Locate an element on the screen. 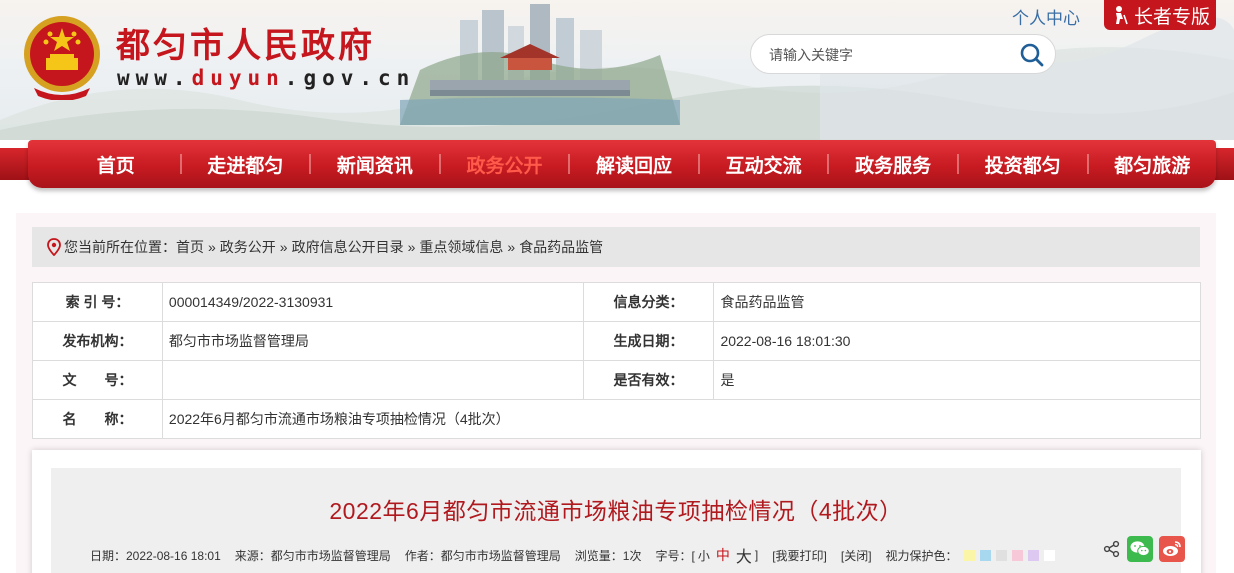  user-center-link: 个人中心 is located at coordinates (1046, 16).